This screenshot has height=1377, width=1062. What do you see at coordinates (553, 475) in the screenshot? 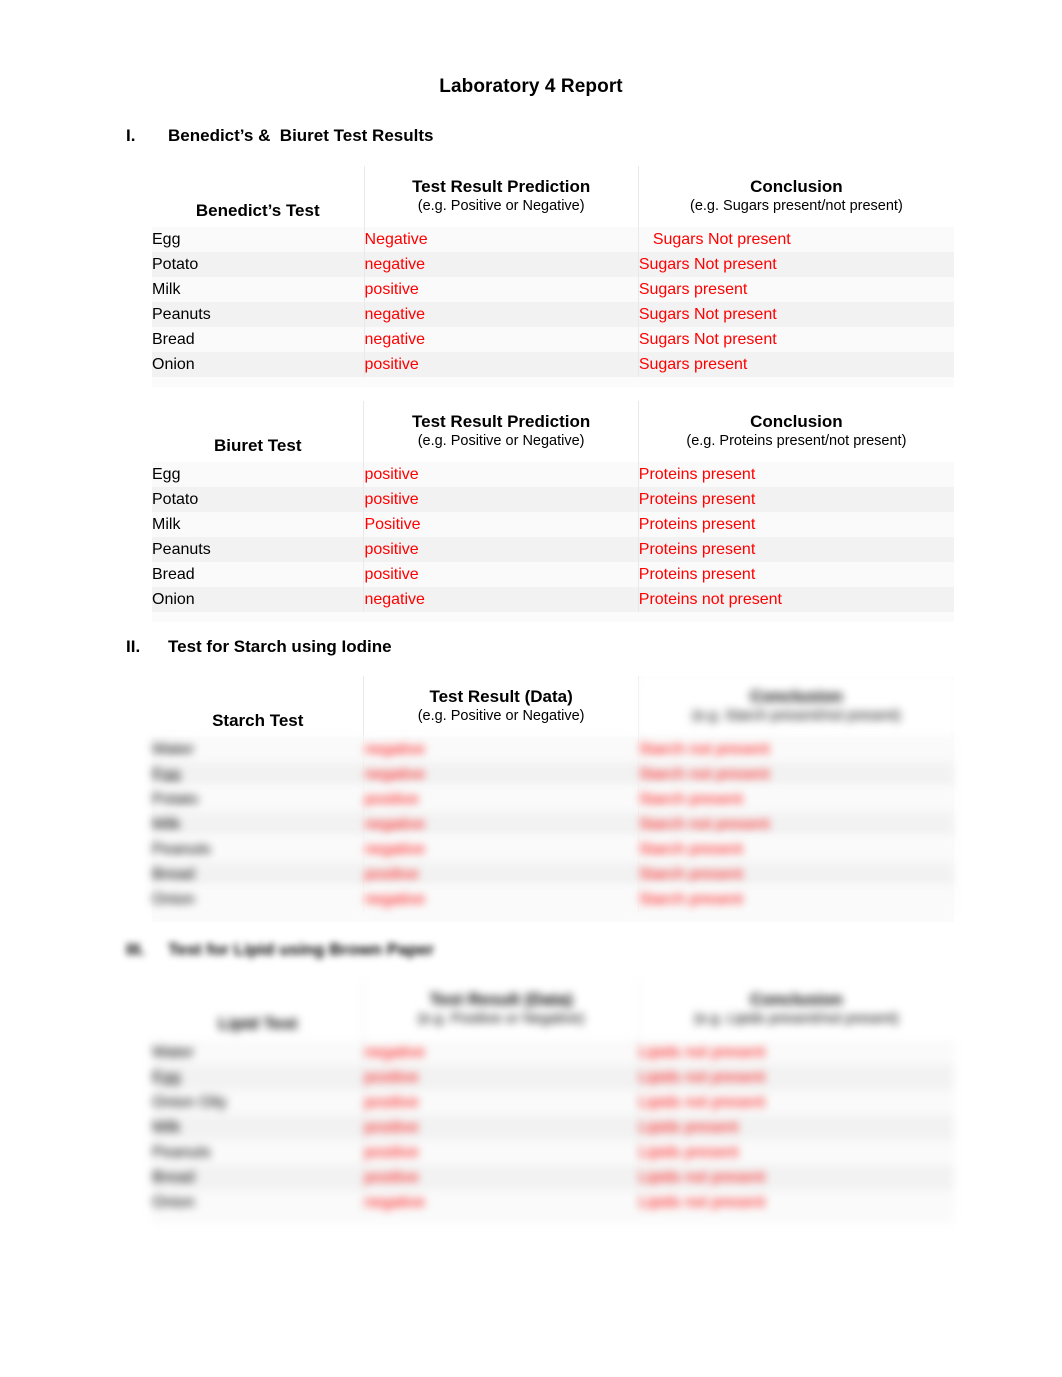
I see `table-row: Egg positive Proteins present` at bounding box center [553, 475].